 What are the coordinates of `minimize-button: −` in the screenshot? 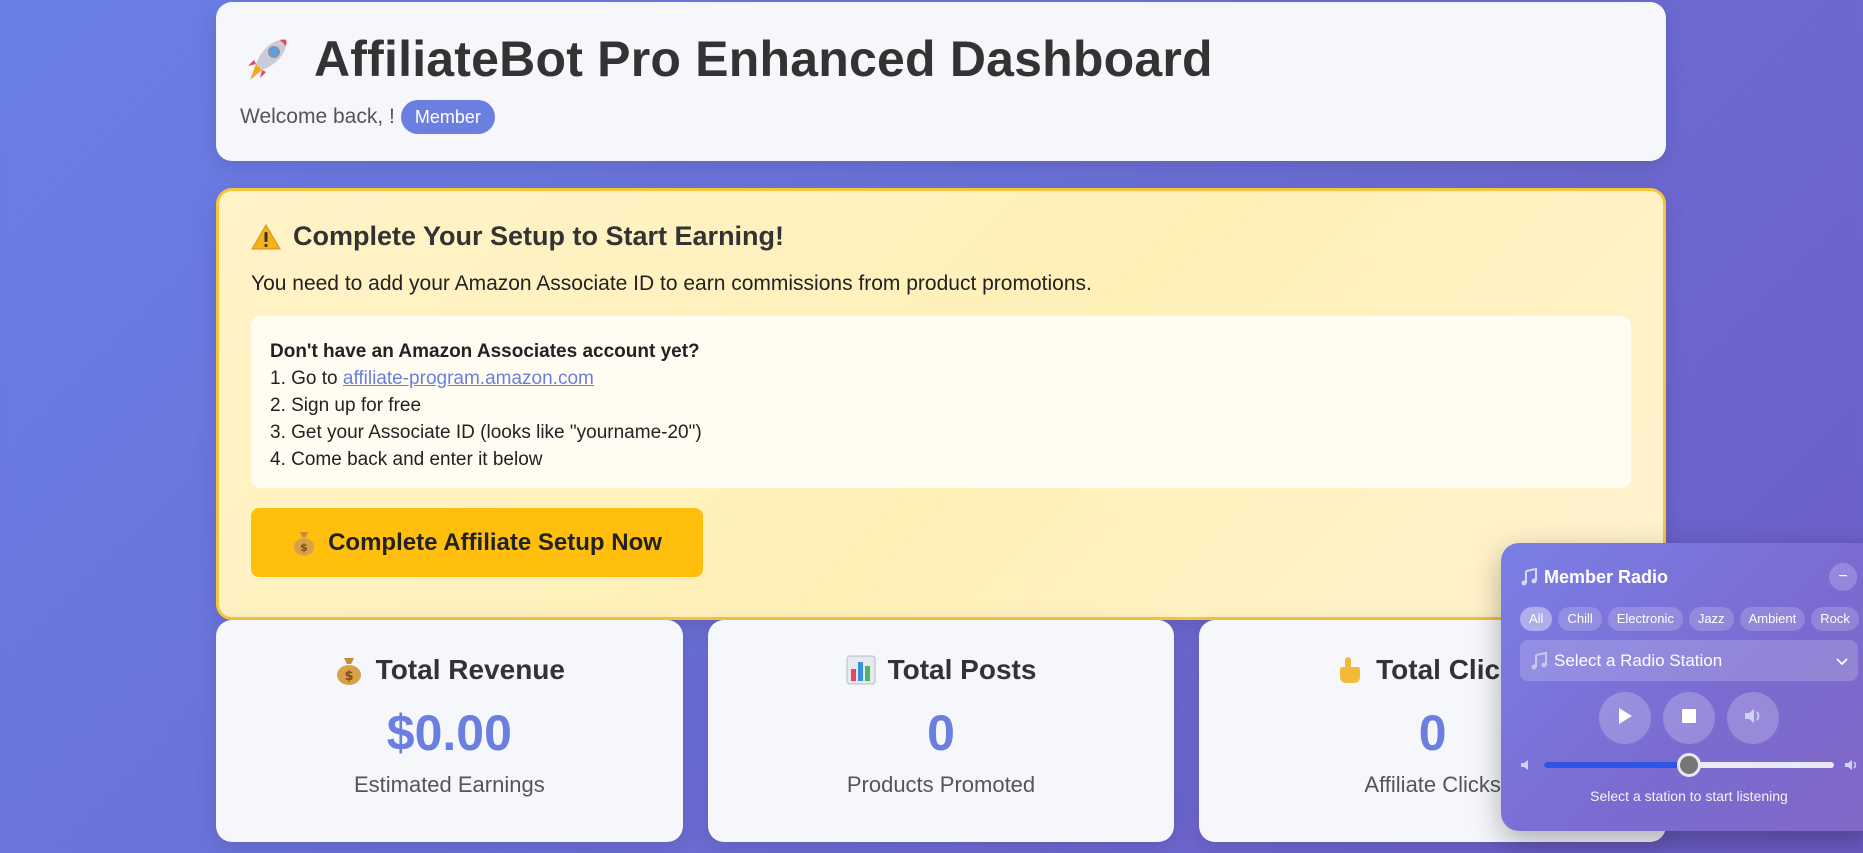 It's located at (1843, 577).